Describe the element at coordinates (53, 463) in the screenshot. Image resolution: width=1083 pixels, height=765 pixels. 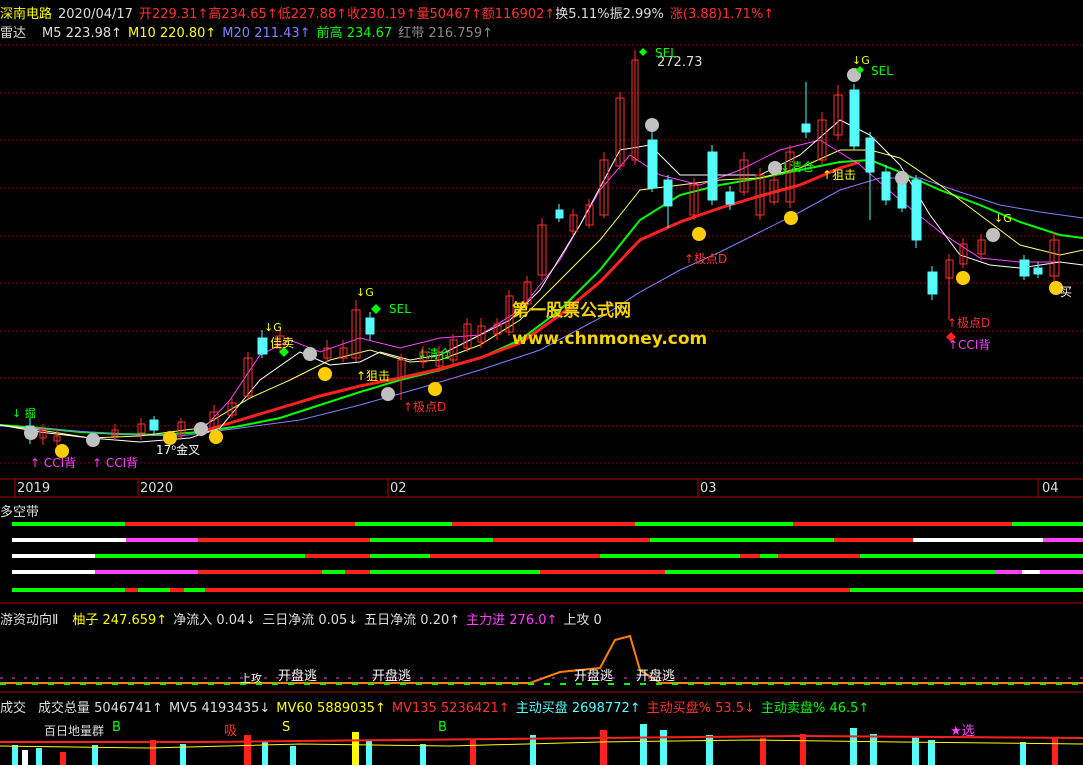
I see `cci-label-1: ↑ CCI背` at that location.